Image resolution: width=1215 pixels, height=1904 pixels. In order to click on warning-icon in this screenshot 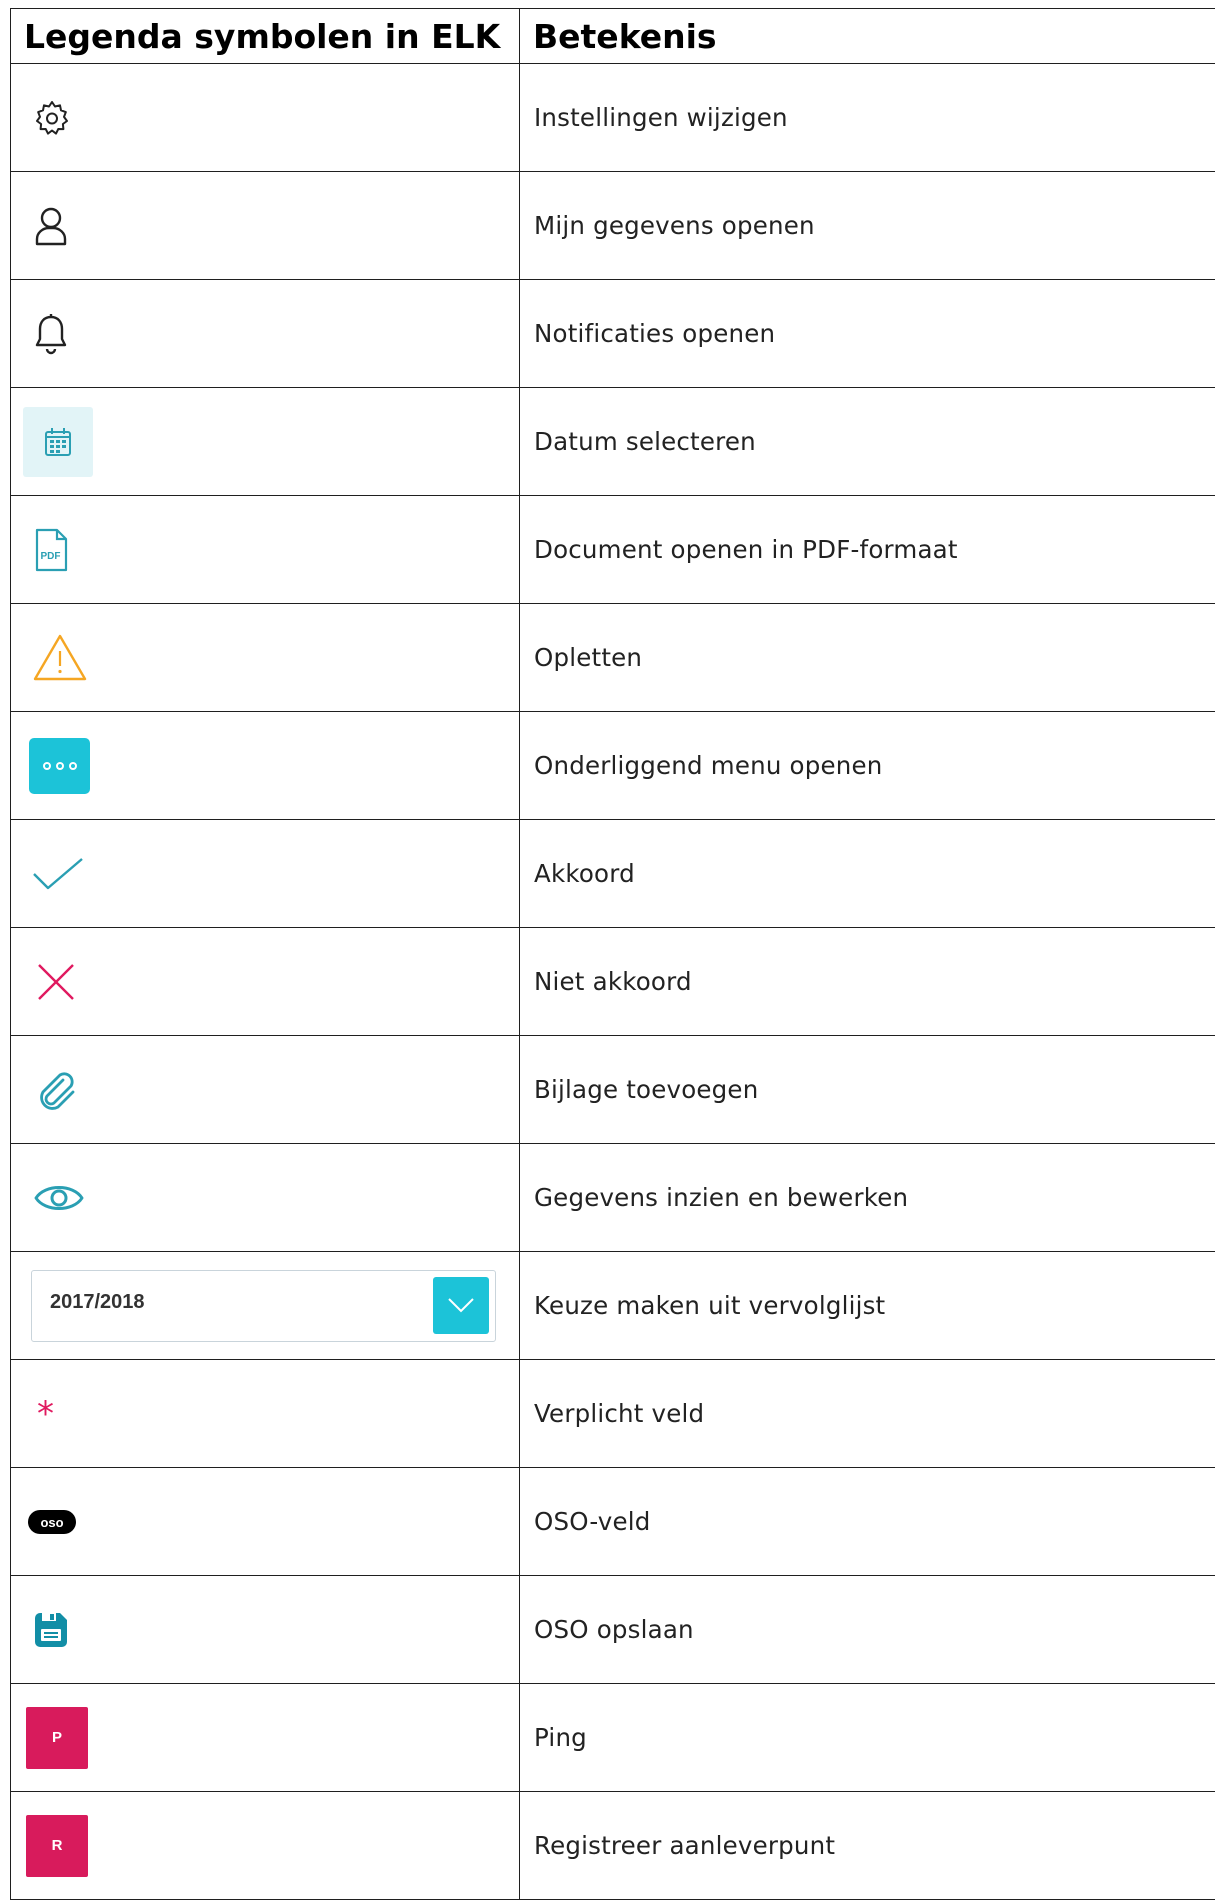, I will do `click(60, 658)`.